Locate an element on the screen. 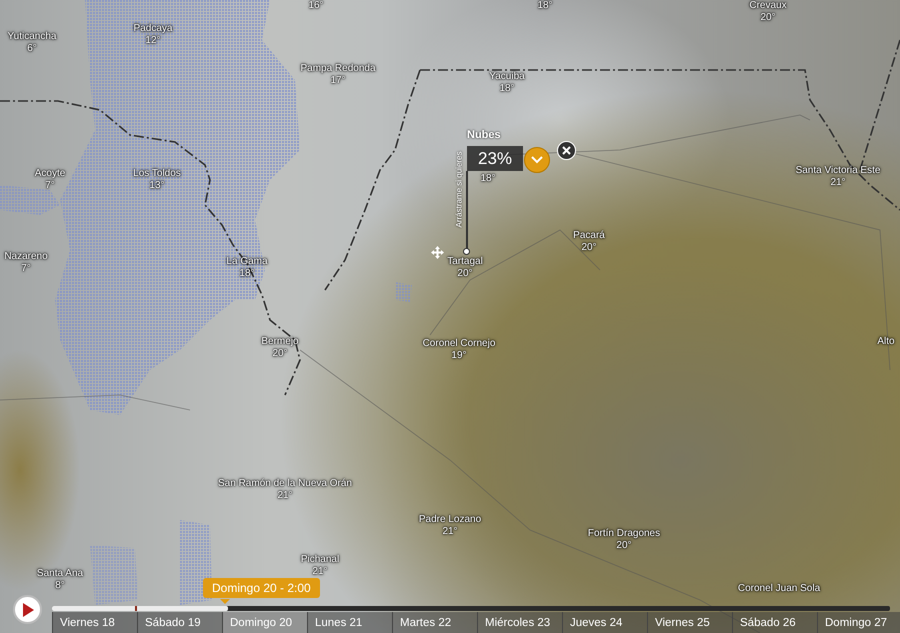 This screenshot has height=633, width=900. city-name: Yacuiba is located at coordinates (507, 77).